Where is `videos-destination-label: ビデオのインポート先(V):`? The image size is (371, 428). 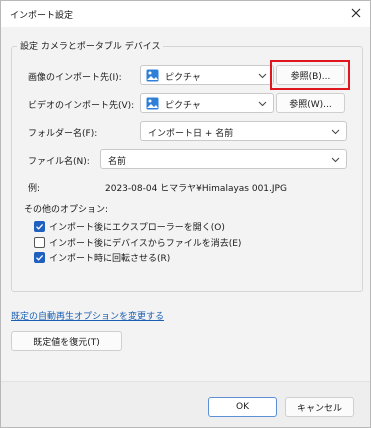
videos-destination-label: ビデオのインポート先(V): is located at coordinates (81, 106).